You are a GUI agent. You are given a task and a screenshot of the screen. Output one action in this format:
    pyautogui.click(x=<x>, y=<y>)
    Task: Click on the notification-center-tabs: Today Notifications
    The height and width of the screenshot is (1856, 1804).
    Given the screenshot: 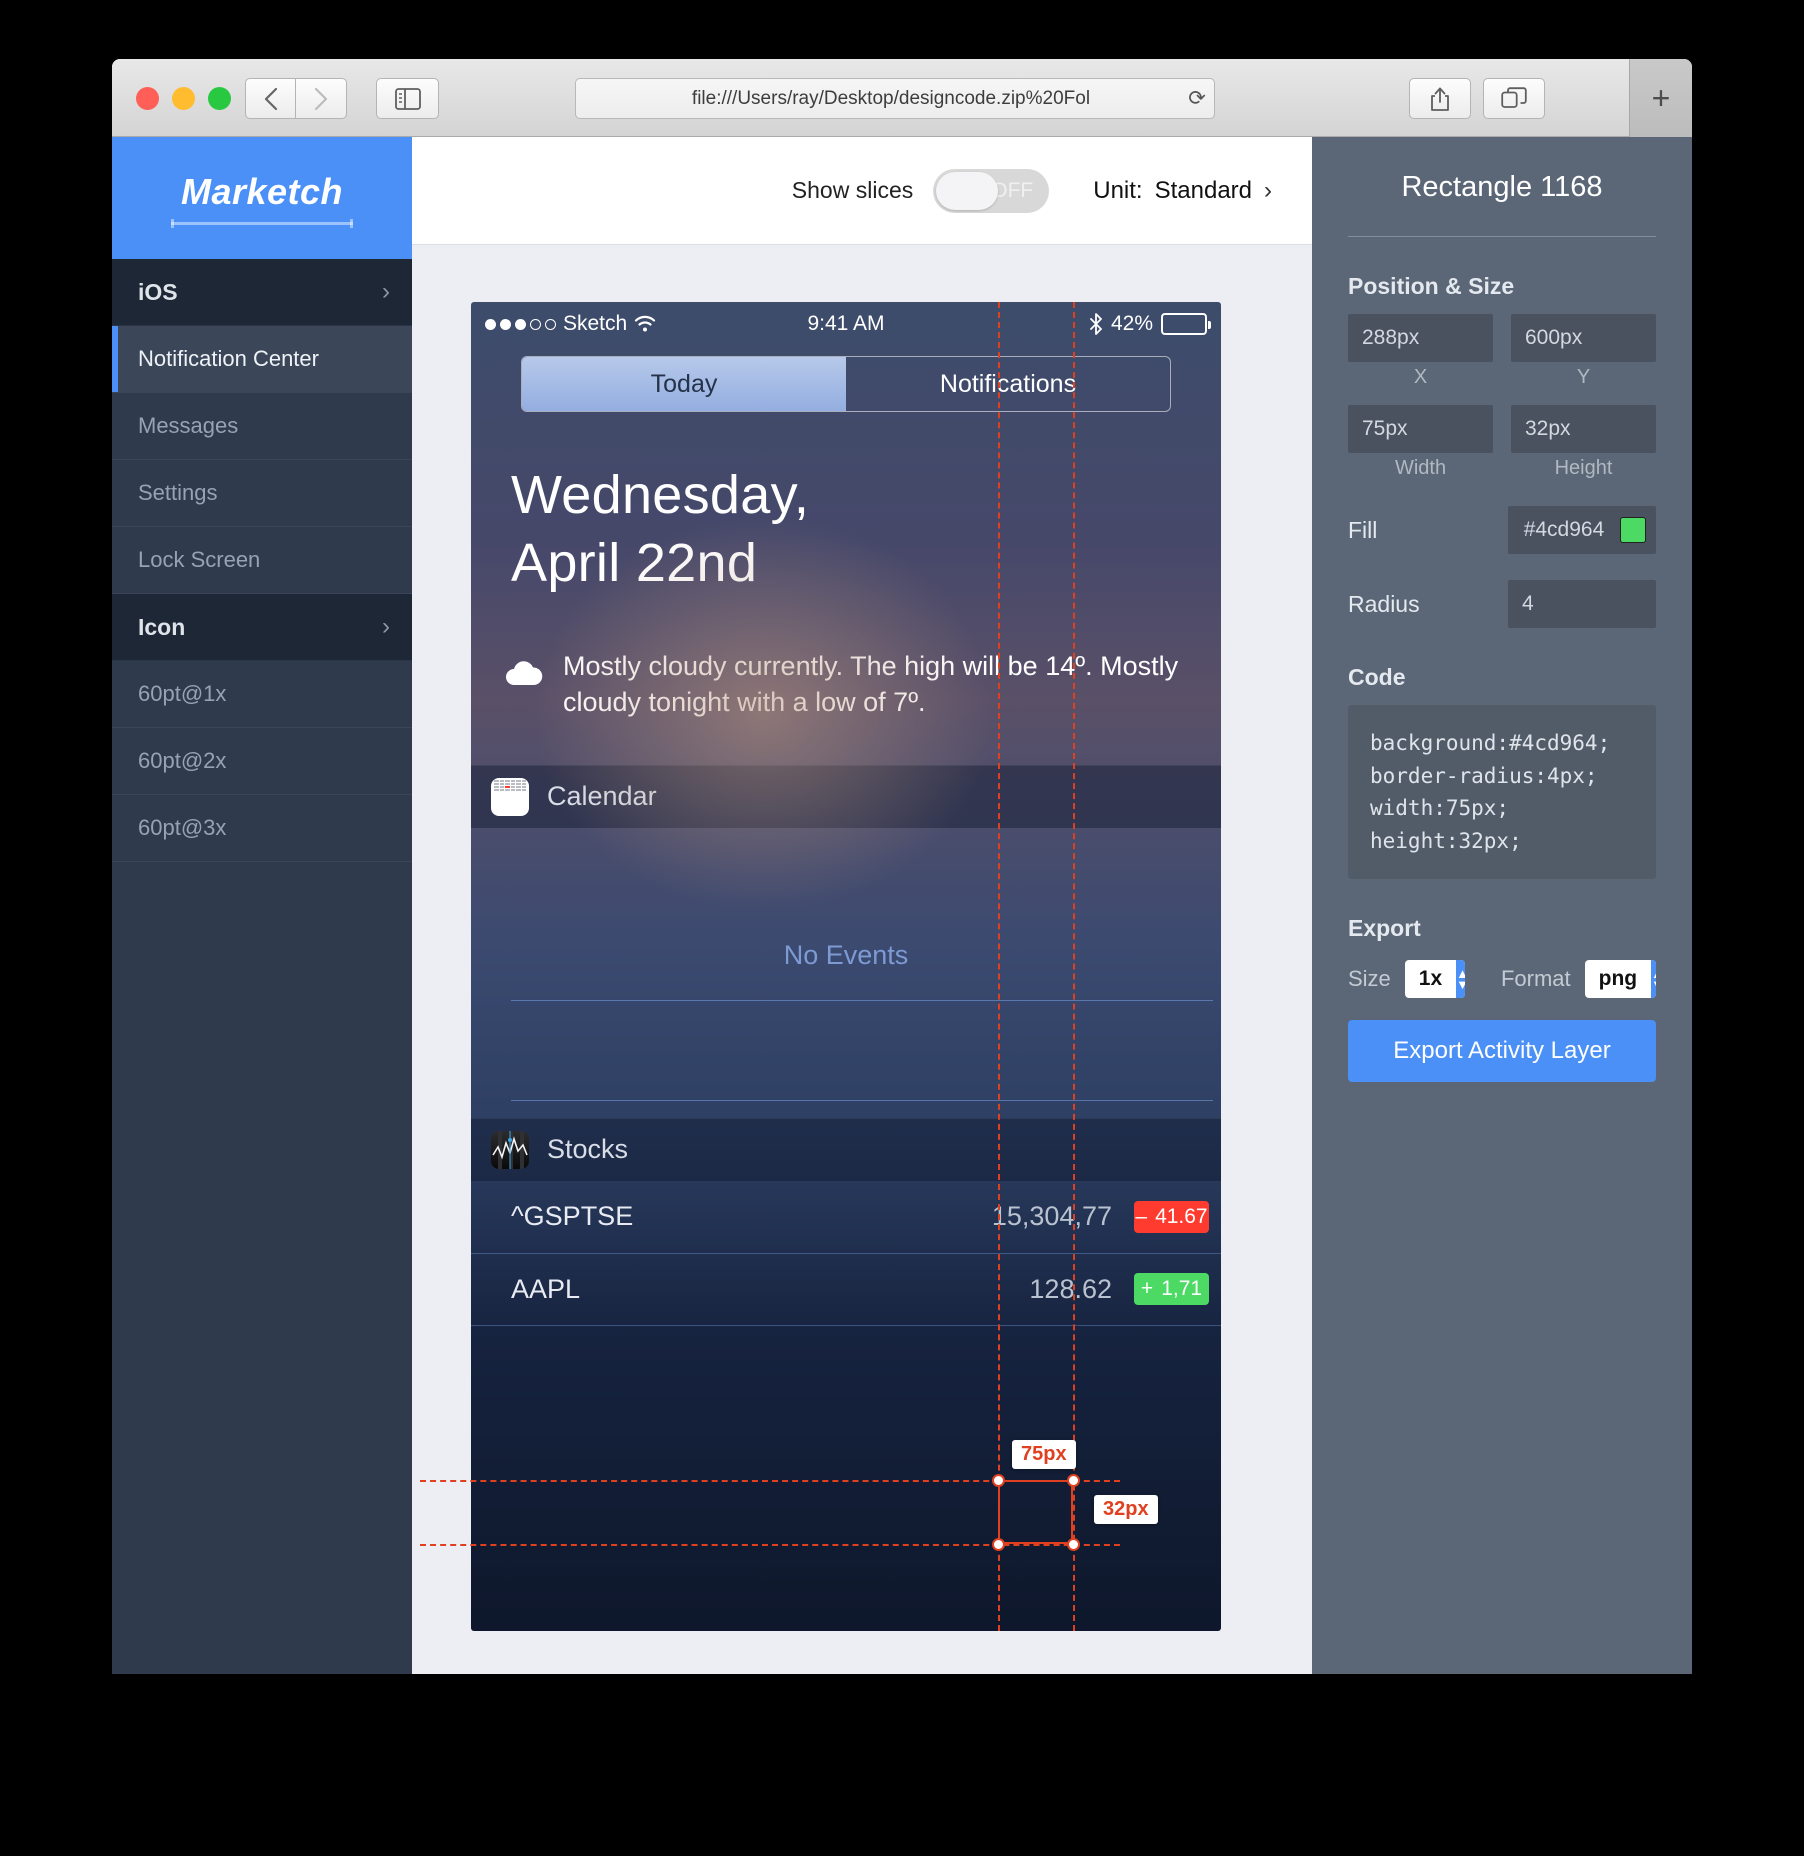 What is the action you would take?
    pyautogui.click(x=846, y=384)
    